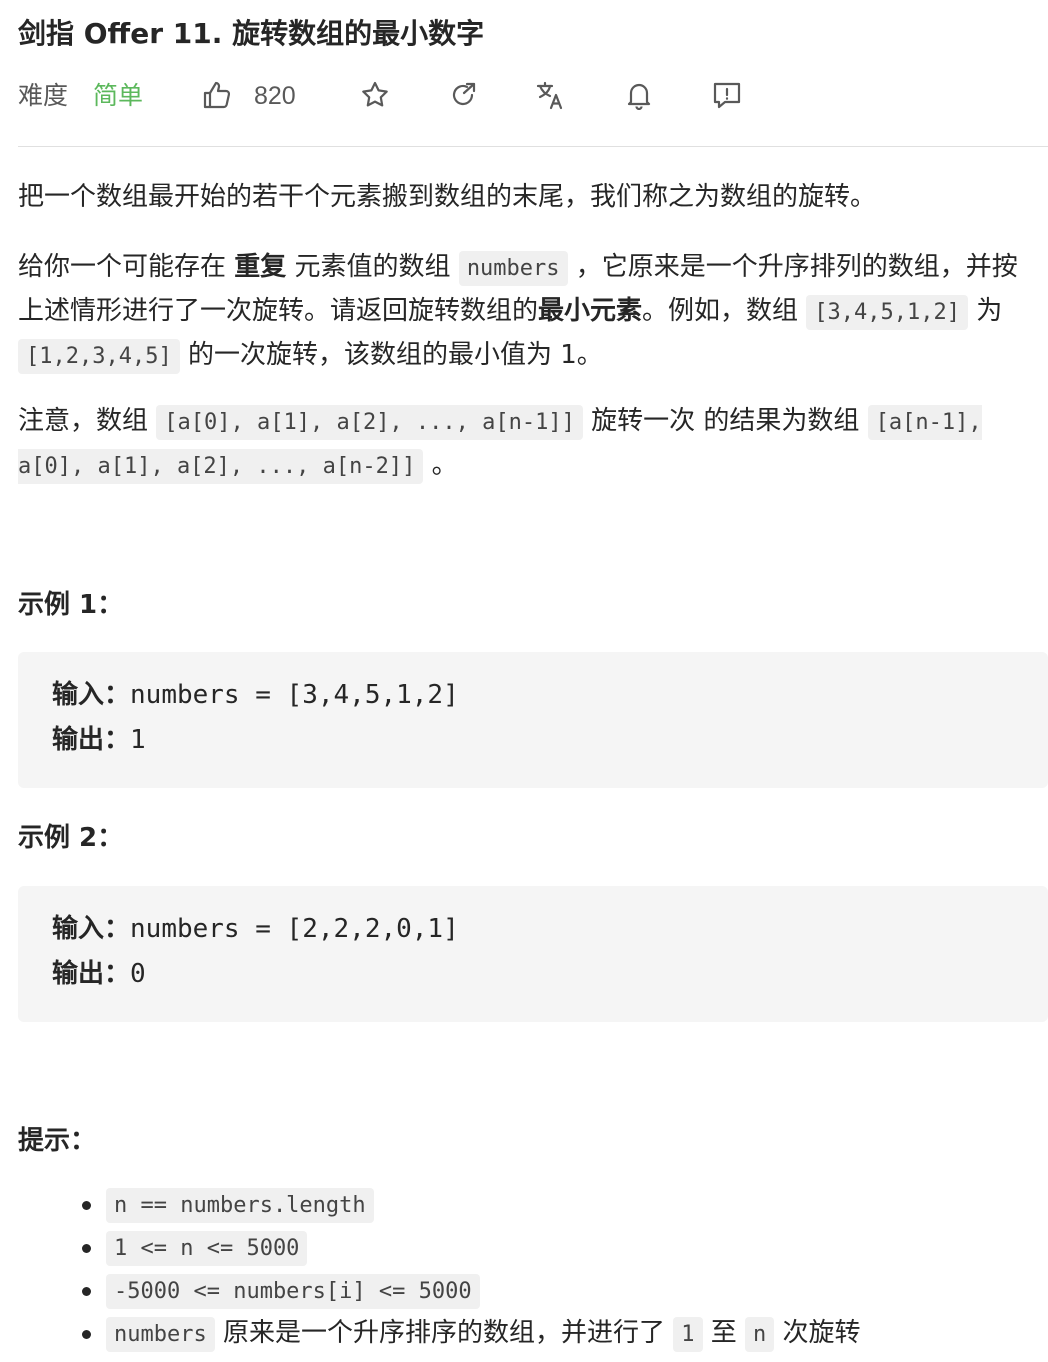 Image resolution: width=1048 pixels, height=1362 pixels. Describe the element at coordinates (551, 95) in the screenshot. I see `translate-icon` at that location.